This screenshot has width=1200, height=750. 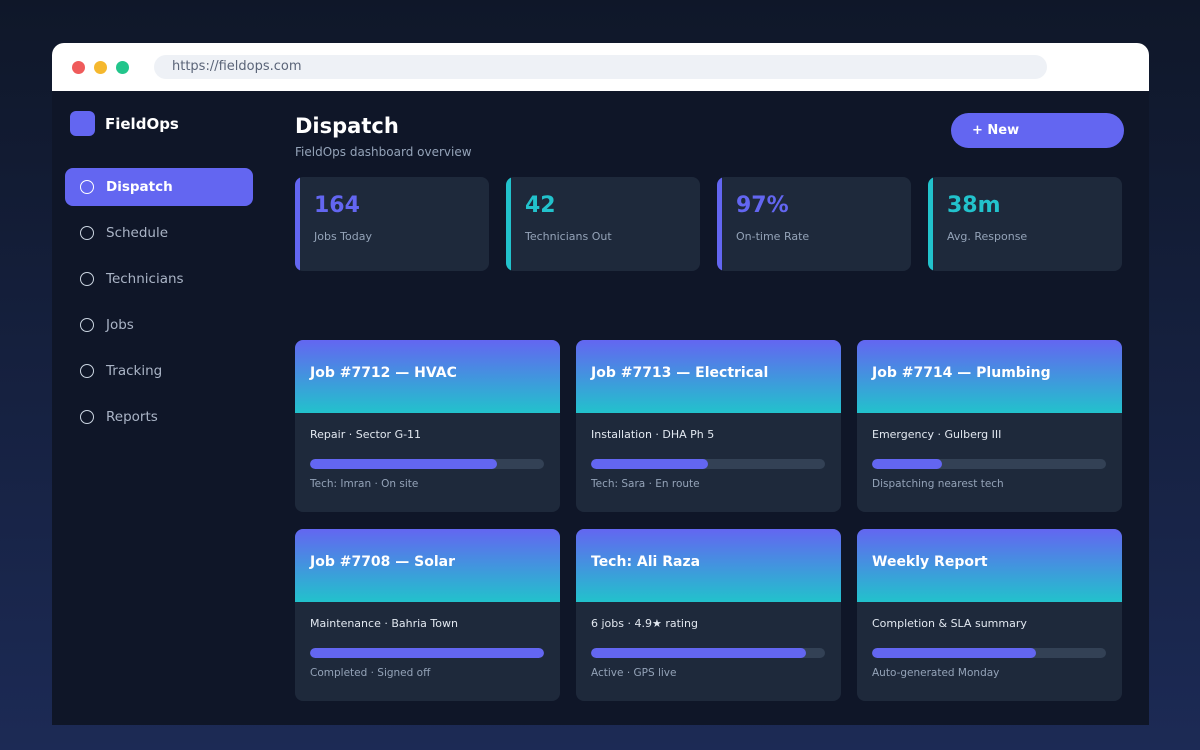 I want to click on card-subtitle: Installation · DHA Ph 5, so click(x=653, y=434).